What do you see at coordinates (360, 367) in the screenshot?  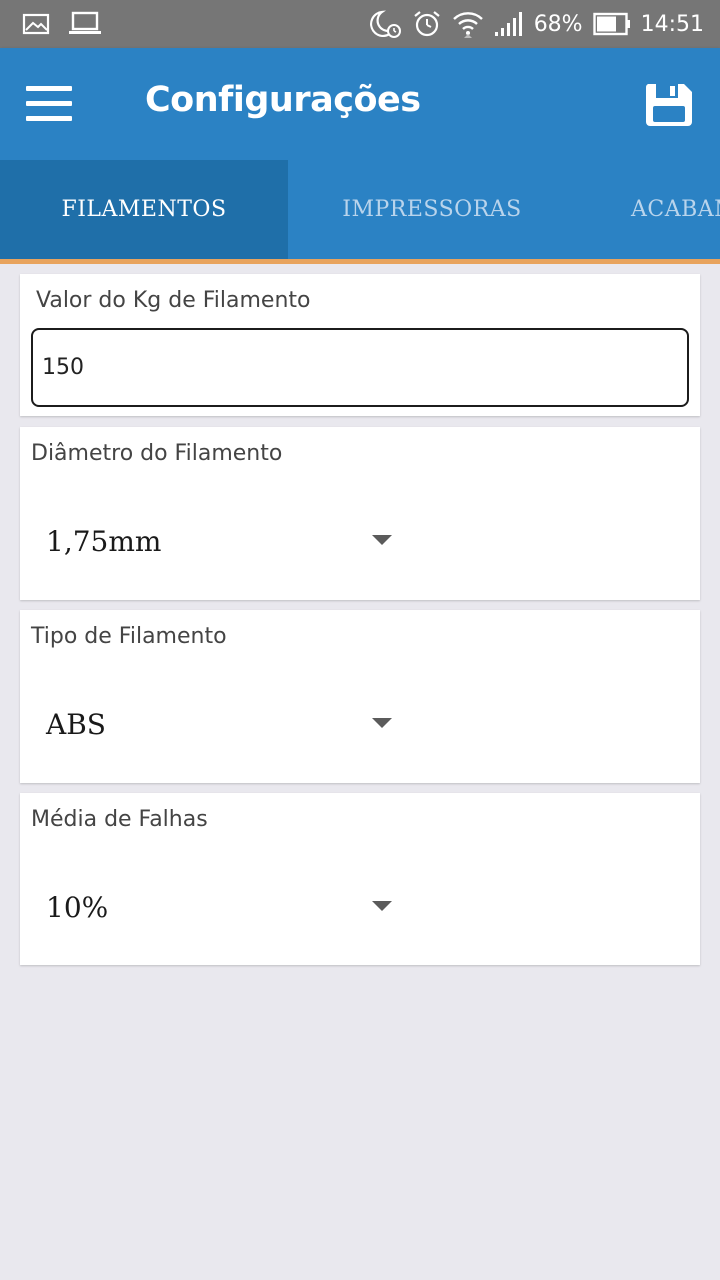 I see `kg-value-input: 150` at bounding box center [360, 367].